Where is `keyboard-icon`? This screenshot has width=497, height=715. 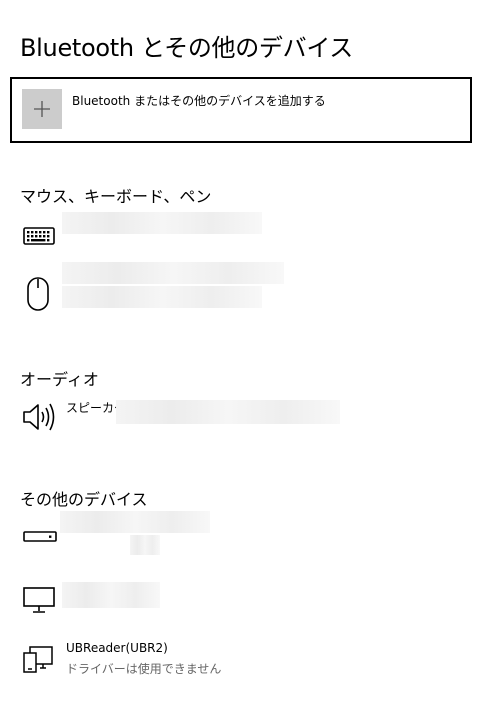 keyboard-icon is located at coordinates (39, 236).